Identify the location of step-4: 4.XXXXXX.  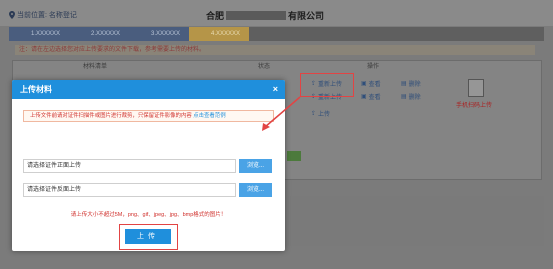
(219, 34).